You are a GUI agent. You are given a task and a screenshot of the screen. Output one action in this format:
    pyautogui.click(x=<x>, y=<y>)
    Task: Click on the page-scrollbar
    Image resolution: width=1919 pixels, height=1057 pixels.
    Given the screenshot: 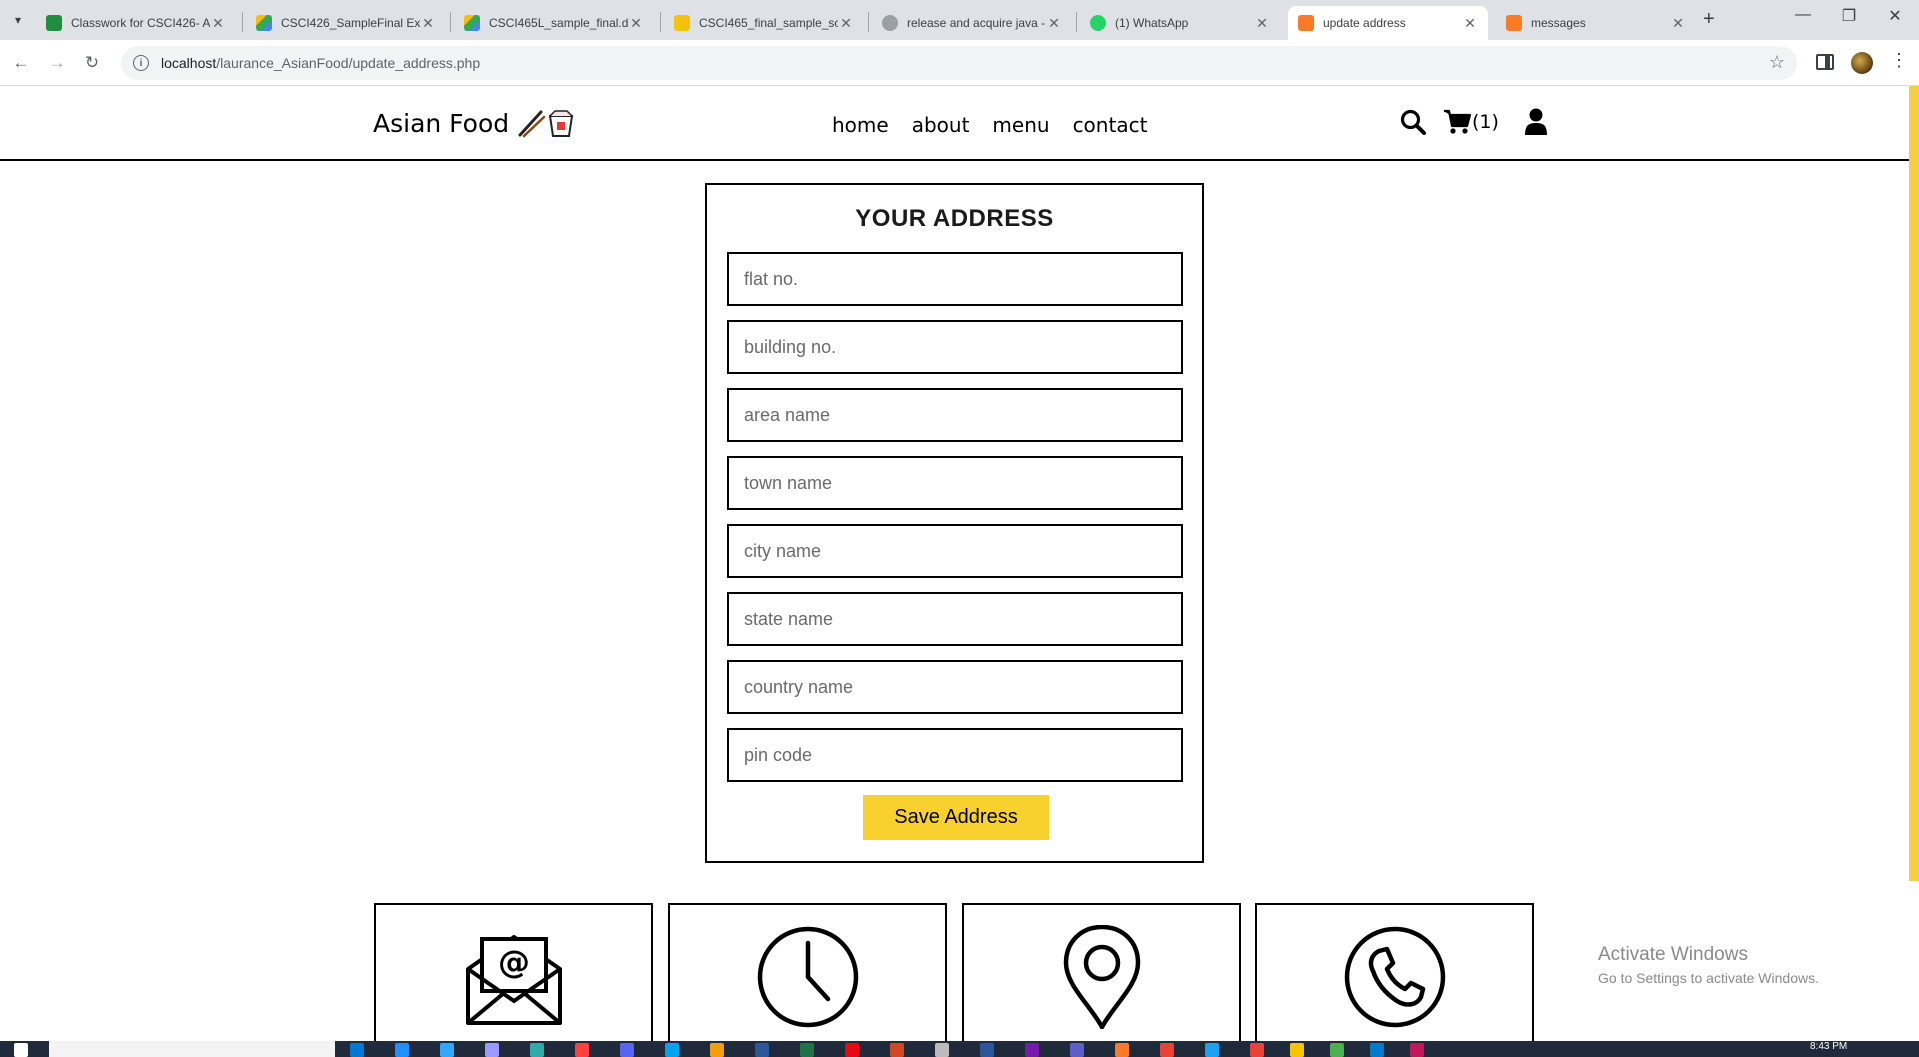 What is the action you would take?
    pyautogui.click(x=1914, y=563)
    